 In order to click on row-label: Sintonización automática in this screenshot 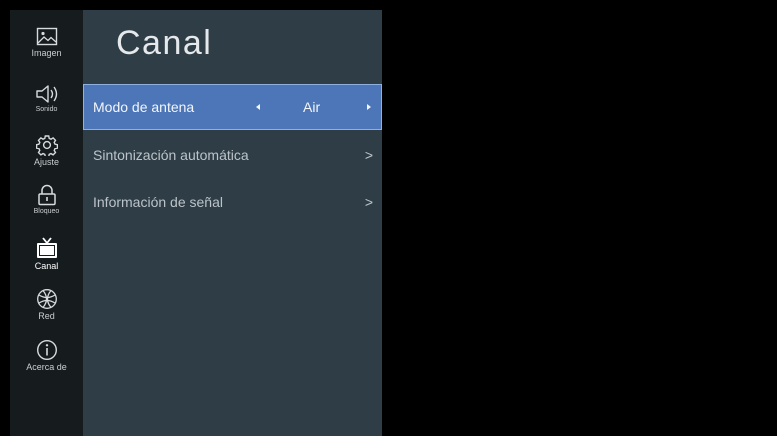, I will do `click(171, 155)`.